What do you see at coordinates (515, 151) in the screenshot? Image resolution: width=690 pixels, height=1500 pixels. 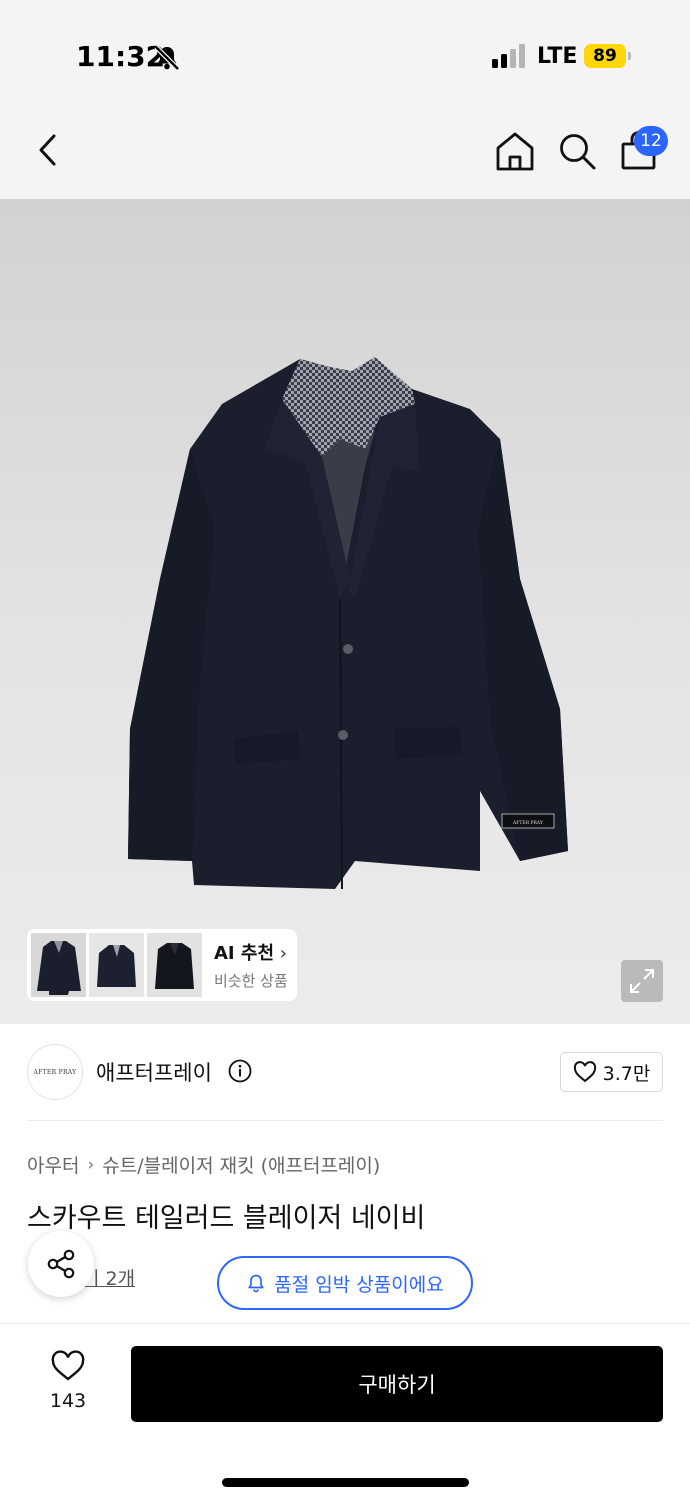 I see `home-icon` at bounding box center [515, 151].